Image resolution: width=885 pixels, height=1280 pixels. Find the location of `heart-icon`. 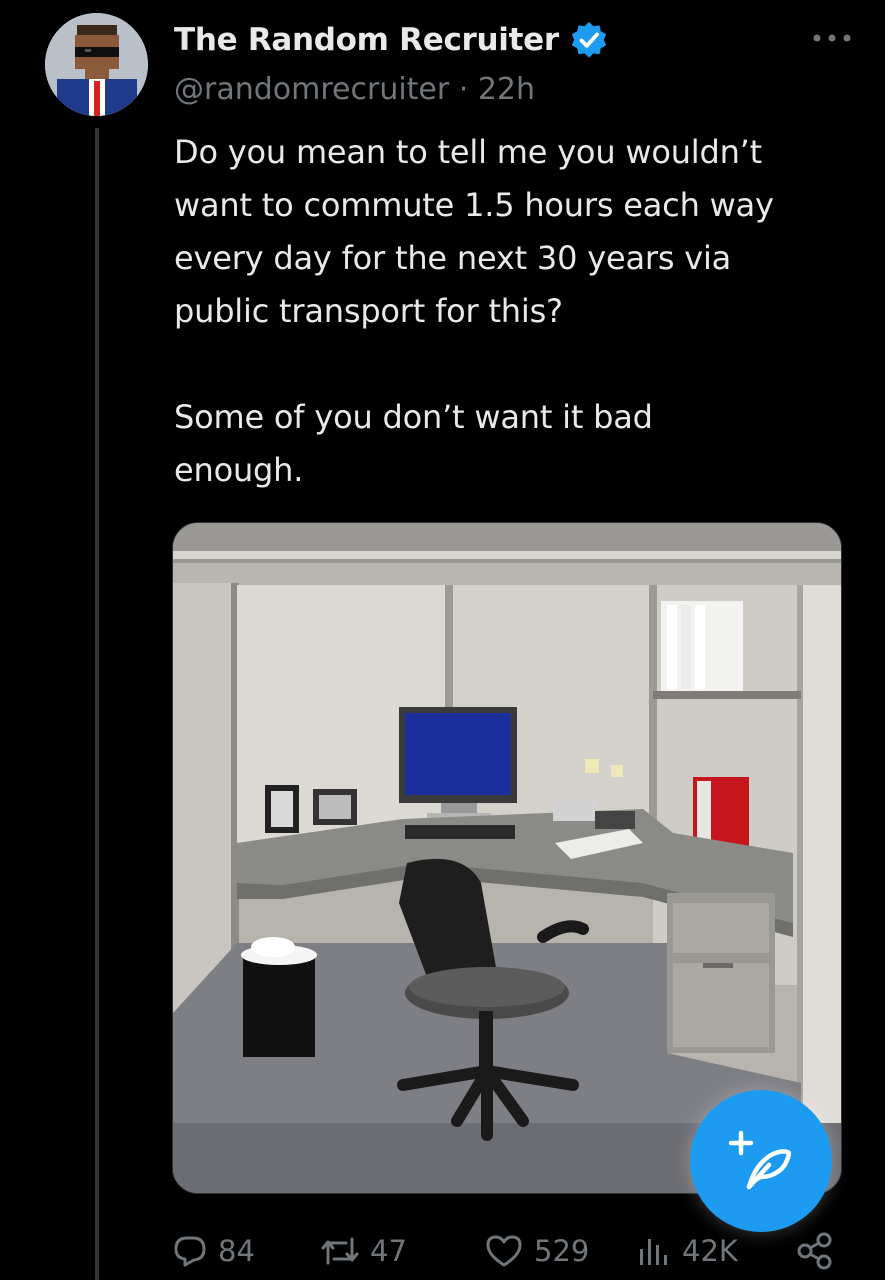

heart-icon is located at coordinates (504, 1251).